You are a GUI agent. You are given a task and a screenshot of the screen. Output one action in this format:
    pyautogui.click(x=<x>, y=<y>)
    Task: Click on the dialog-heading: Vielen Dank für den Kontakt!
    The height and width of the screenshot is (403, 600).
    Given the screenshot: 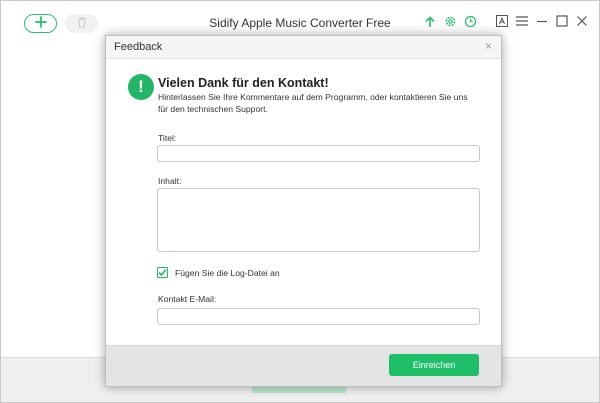 What is the action you would take?
    pyautogui.click(x=243, y=83)
    